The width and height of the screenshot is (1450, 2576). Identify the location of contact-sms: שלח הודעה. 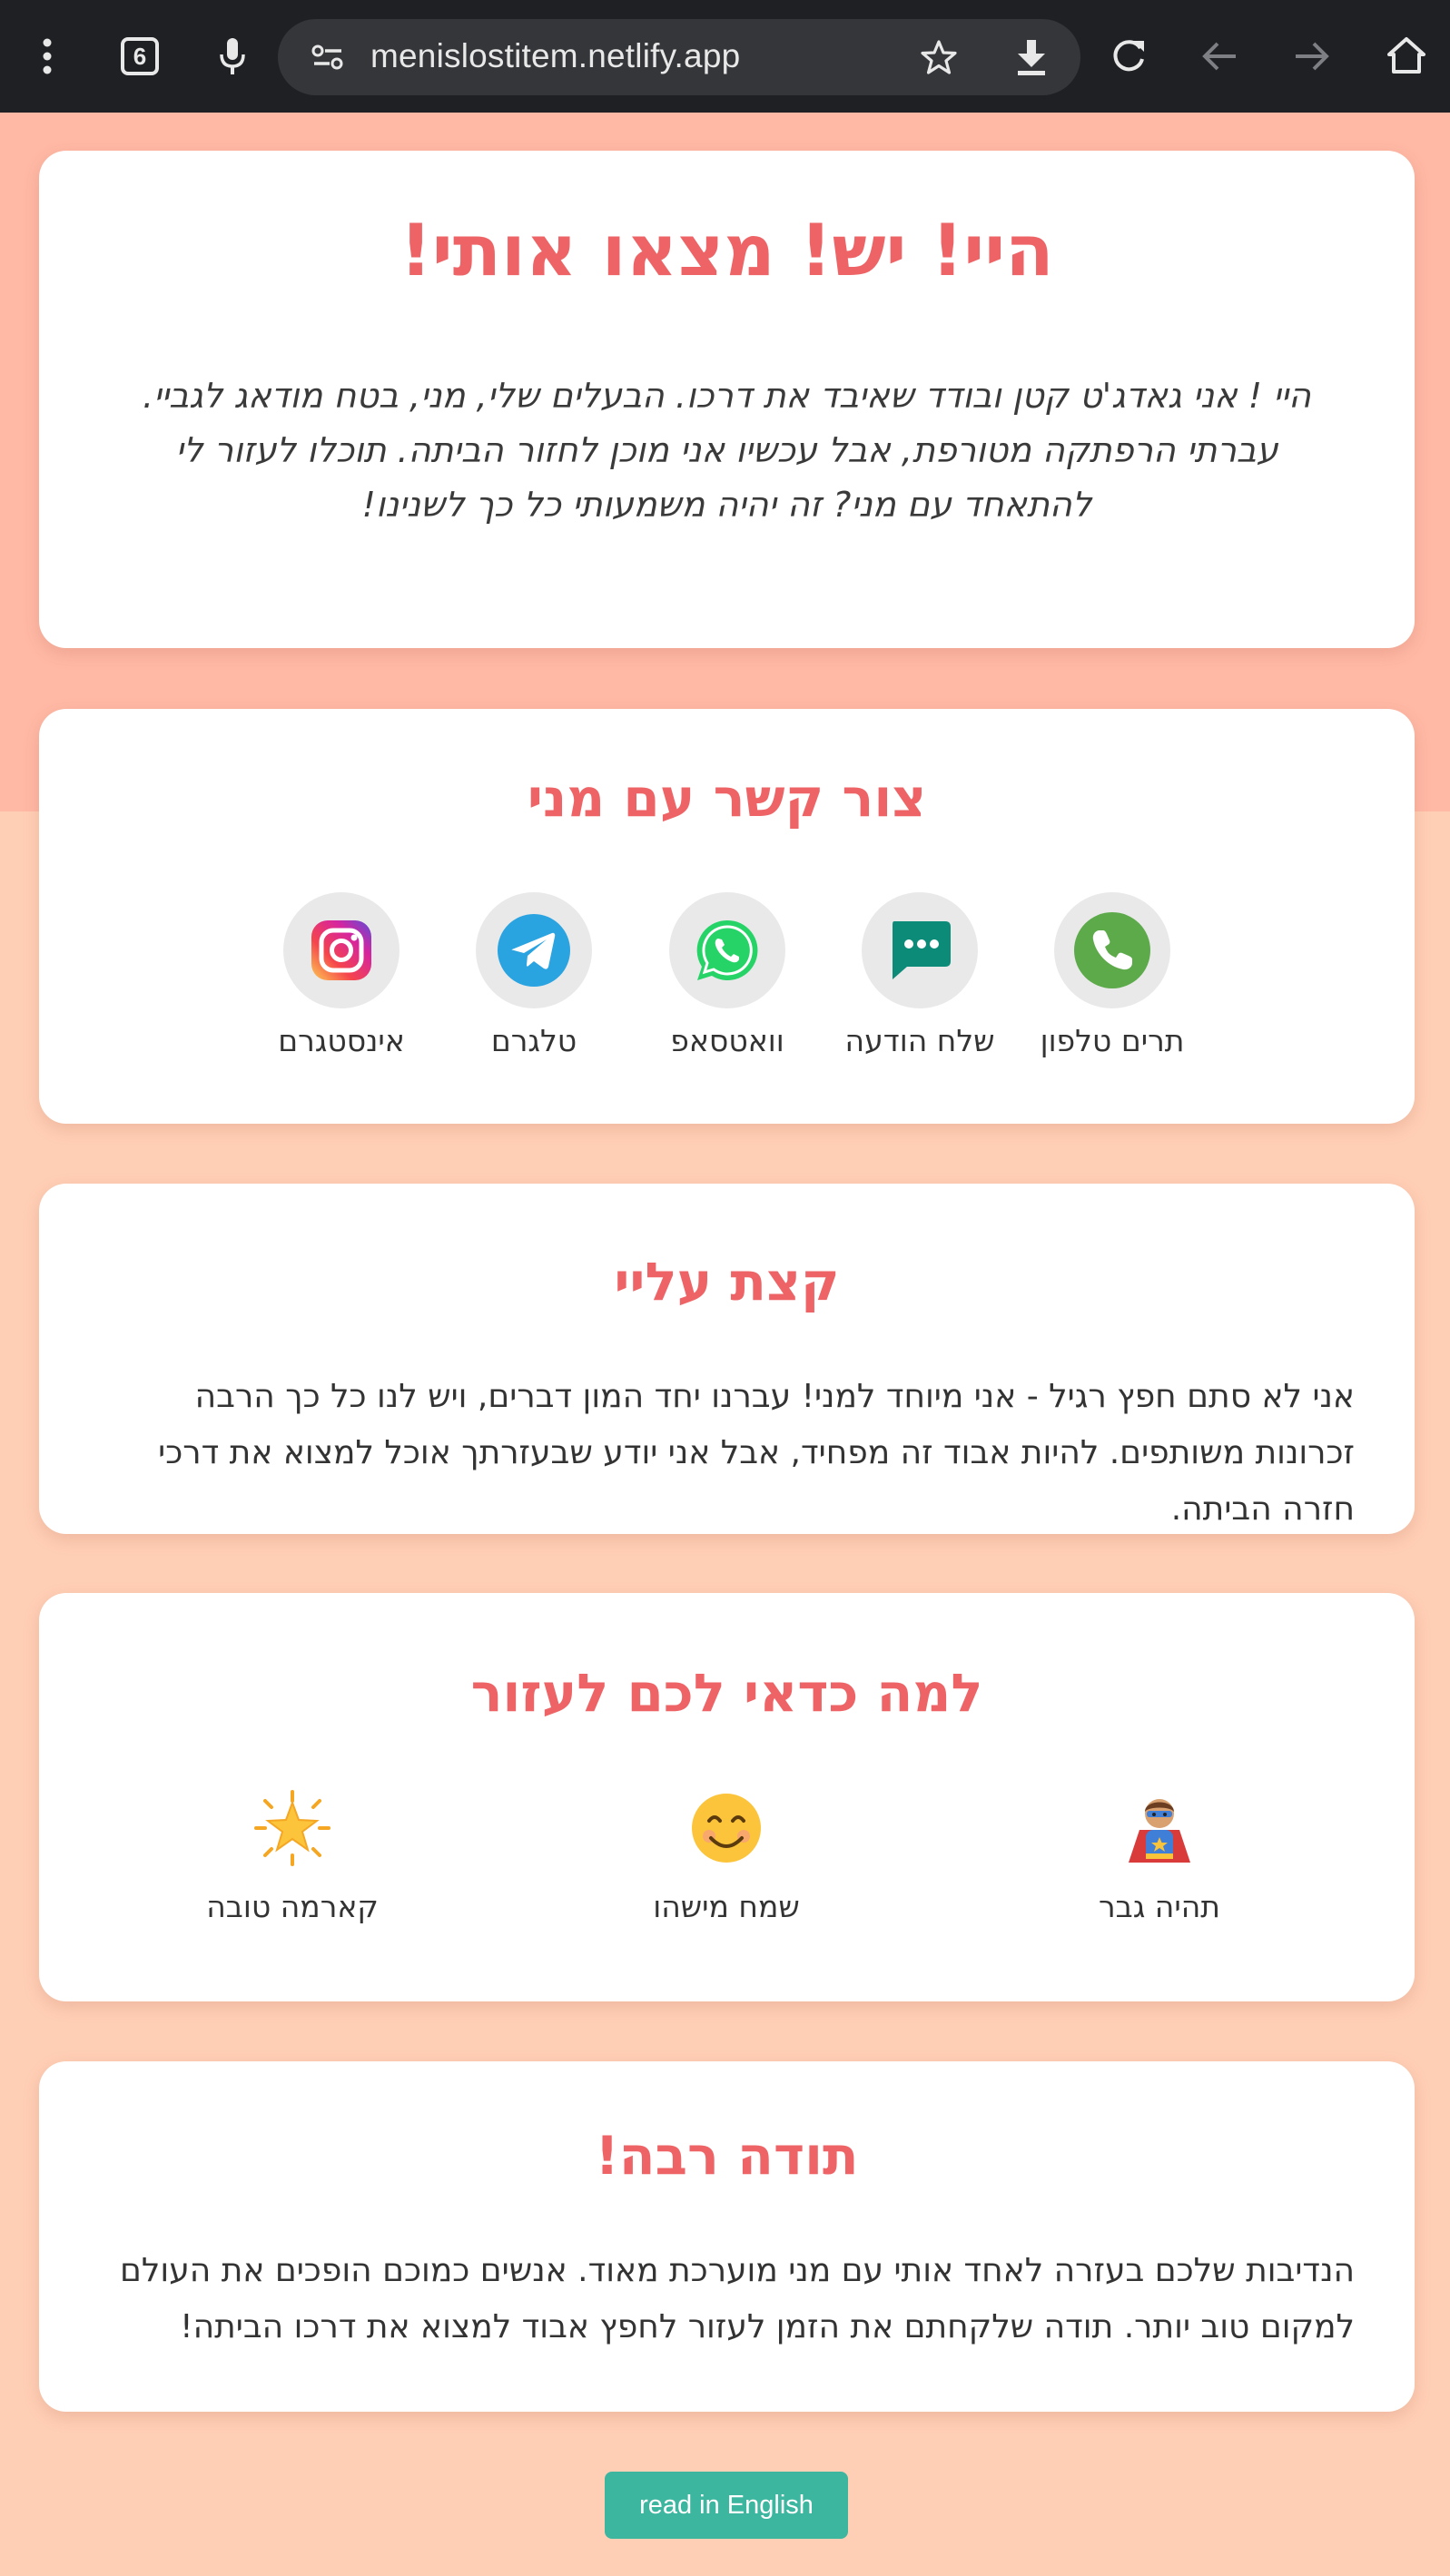
(920, 975).